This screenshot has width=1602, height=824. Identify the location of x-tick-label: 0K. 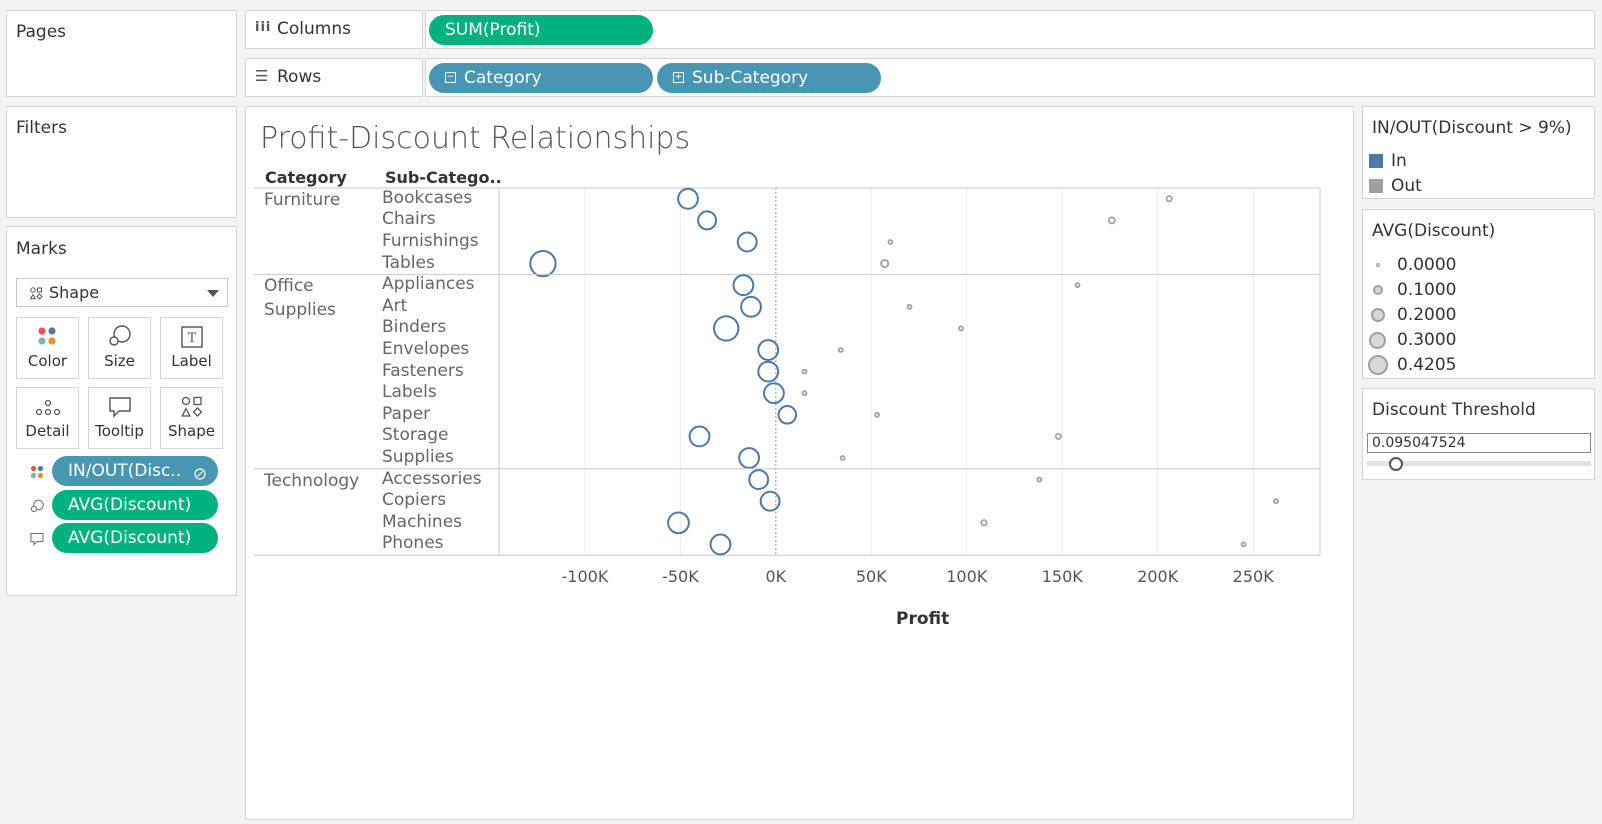
(776, 576).